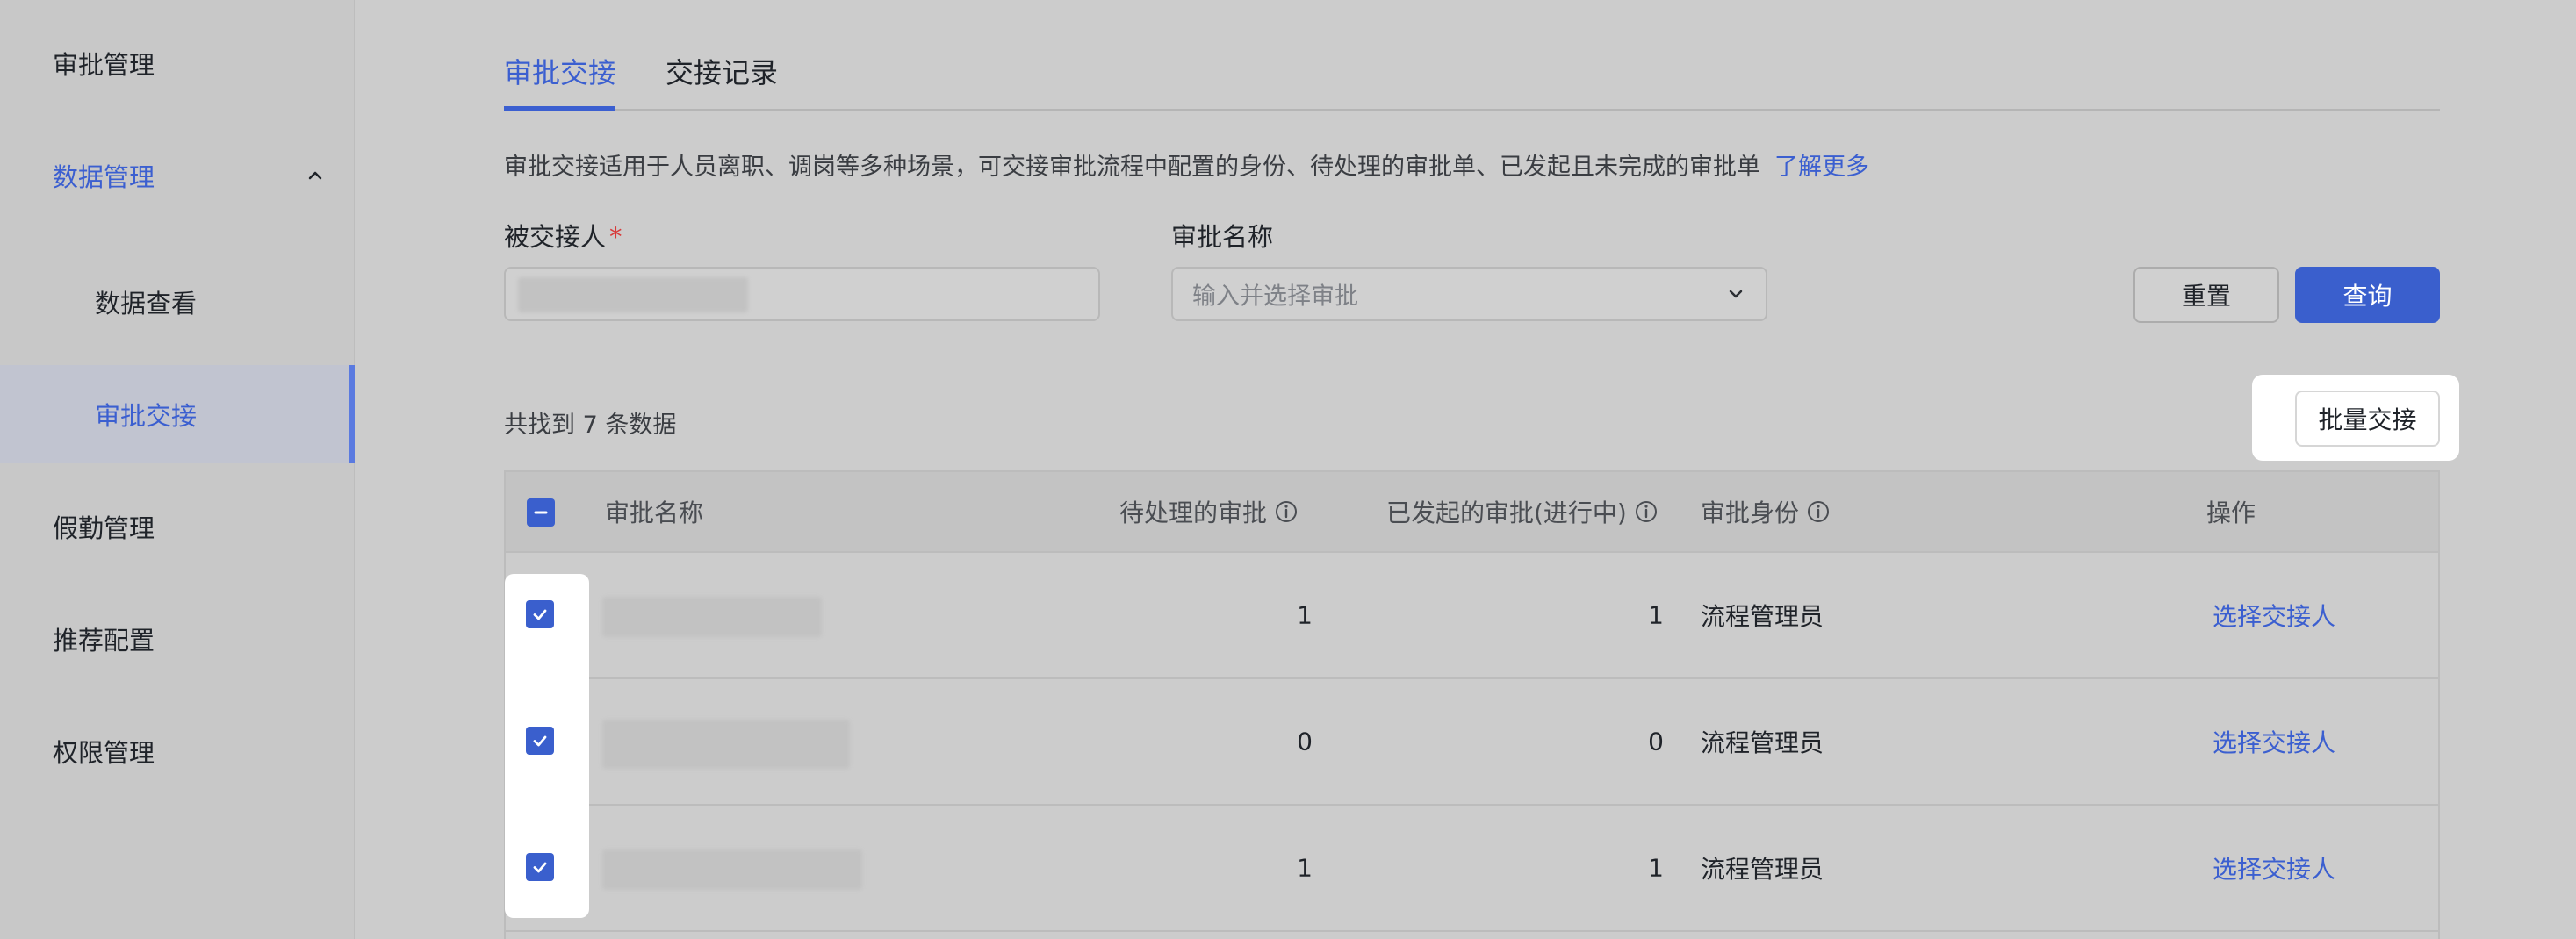 Image resolution: width=2576 pixels, height=939 pixels. I want to click on sidebar-item-label: 数据管理, so click(104, 177).